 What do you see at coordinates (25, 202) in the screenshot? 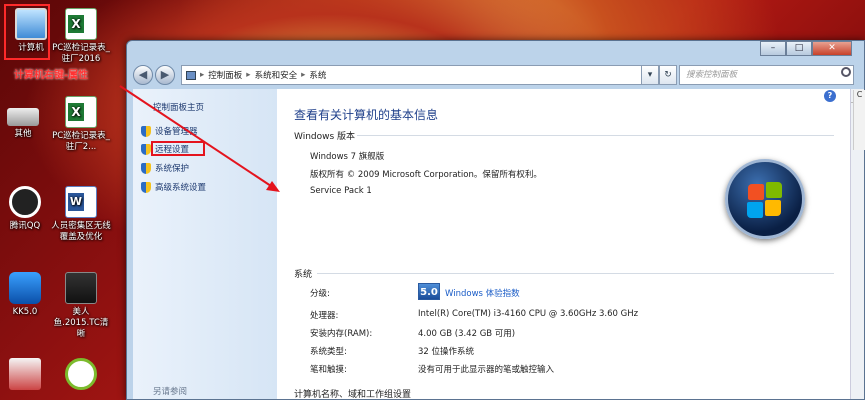
I see `qq-penguin-icon` at bounding box center [25, 202].